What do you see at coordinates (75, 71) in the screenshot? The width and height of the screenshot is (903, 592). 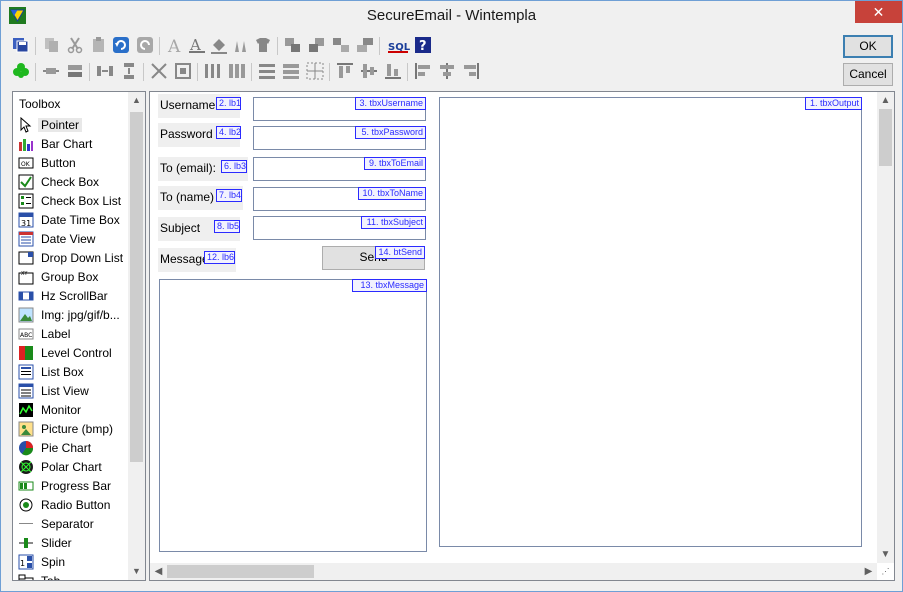 I see `center-vertical-icon` at bounding box center [75, 71].